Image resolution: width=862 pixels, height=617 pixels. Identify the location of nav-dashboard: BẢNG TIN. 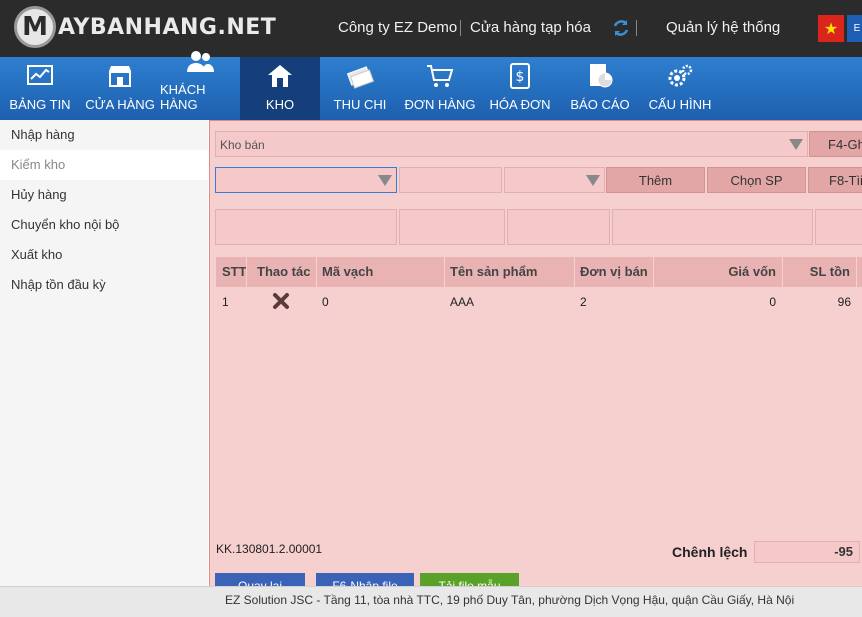
(40, 88).